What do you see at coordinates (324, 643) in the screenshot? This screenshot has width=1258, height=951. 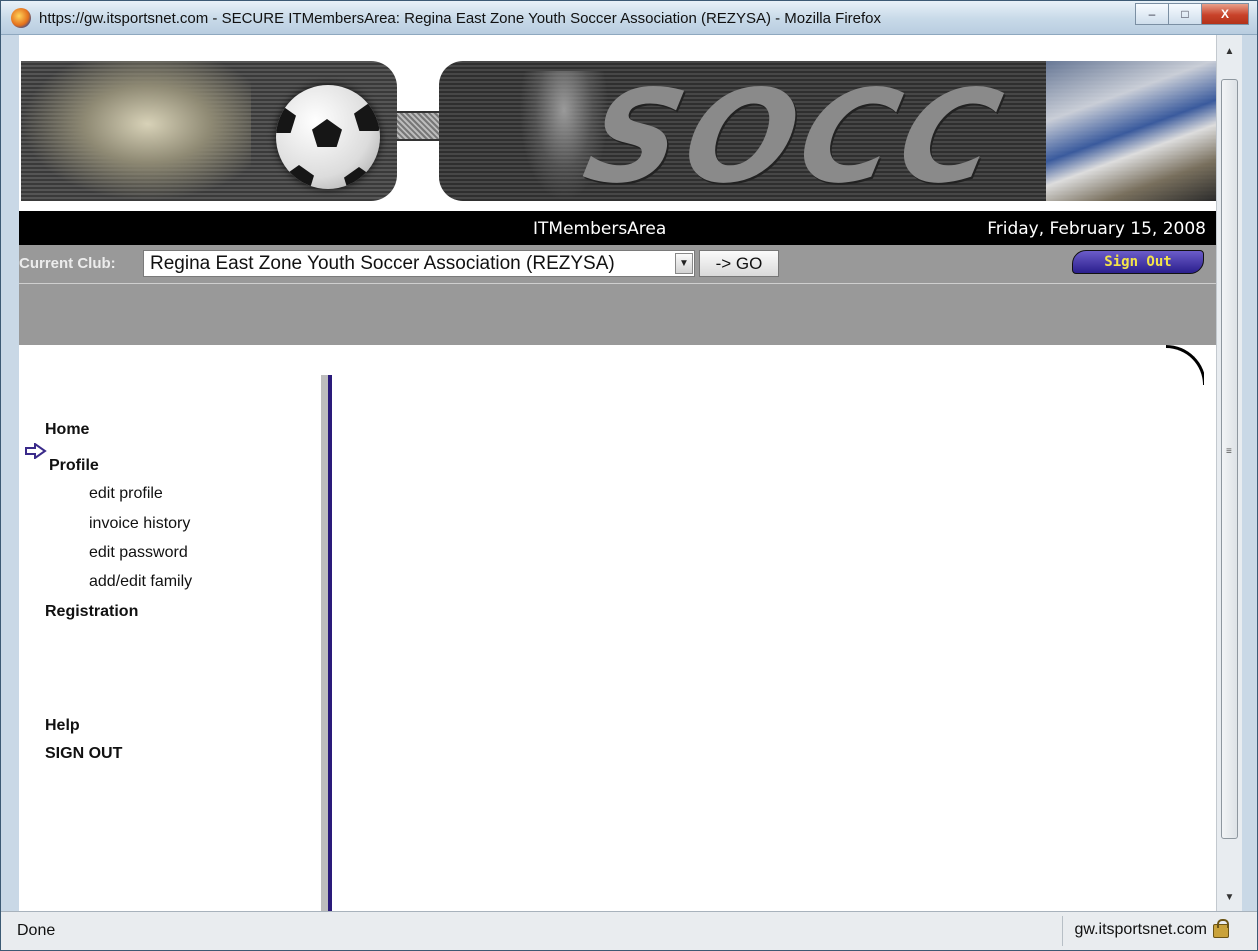 I see `nav-divider` at bounding box center [324, 643].